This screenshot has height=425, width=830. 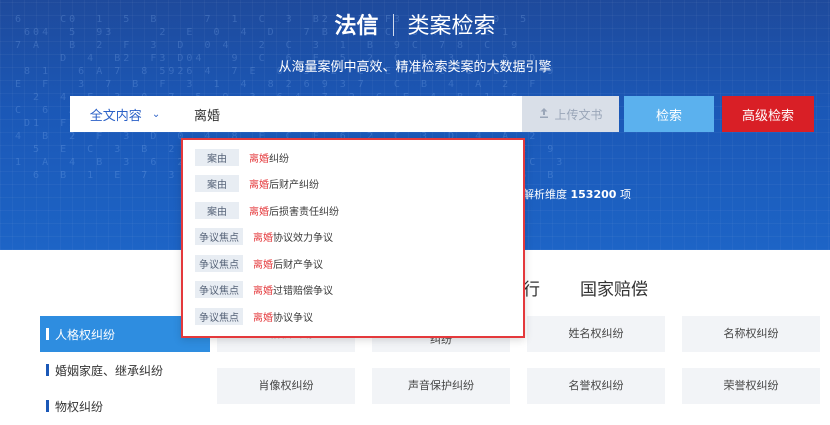 I want to click on stats-value: 153200, so click(x=593, y=194).